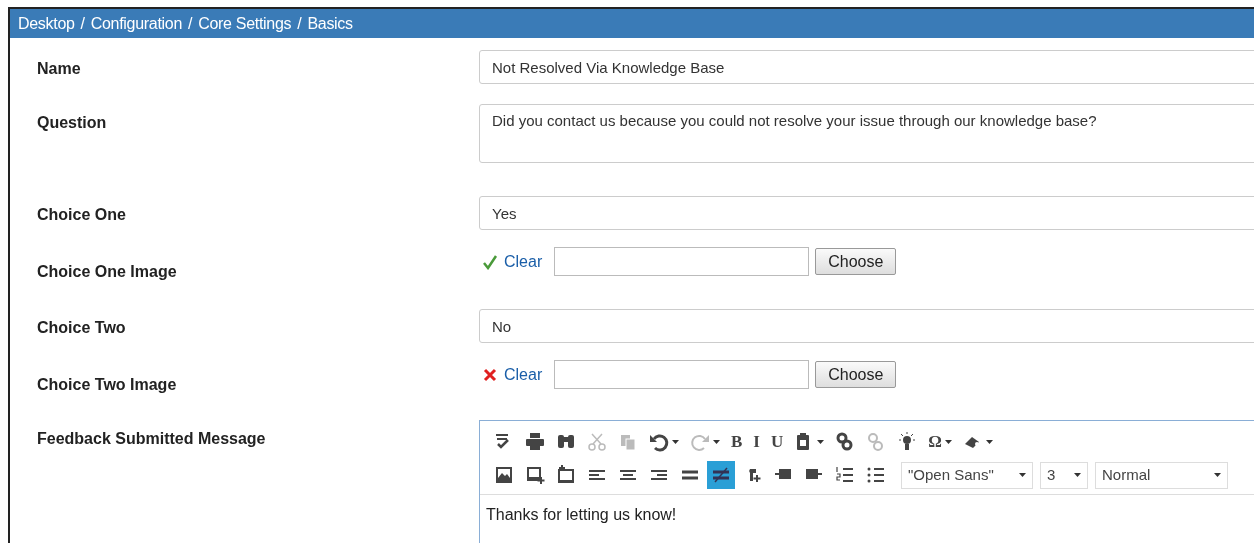 The height and width of the screenshot is (543, 1254). What do you see at coordinates (107, 271) in the screenshot?
I see `field-label: Choice One Image` at bounding box center [107, 271].